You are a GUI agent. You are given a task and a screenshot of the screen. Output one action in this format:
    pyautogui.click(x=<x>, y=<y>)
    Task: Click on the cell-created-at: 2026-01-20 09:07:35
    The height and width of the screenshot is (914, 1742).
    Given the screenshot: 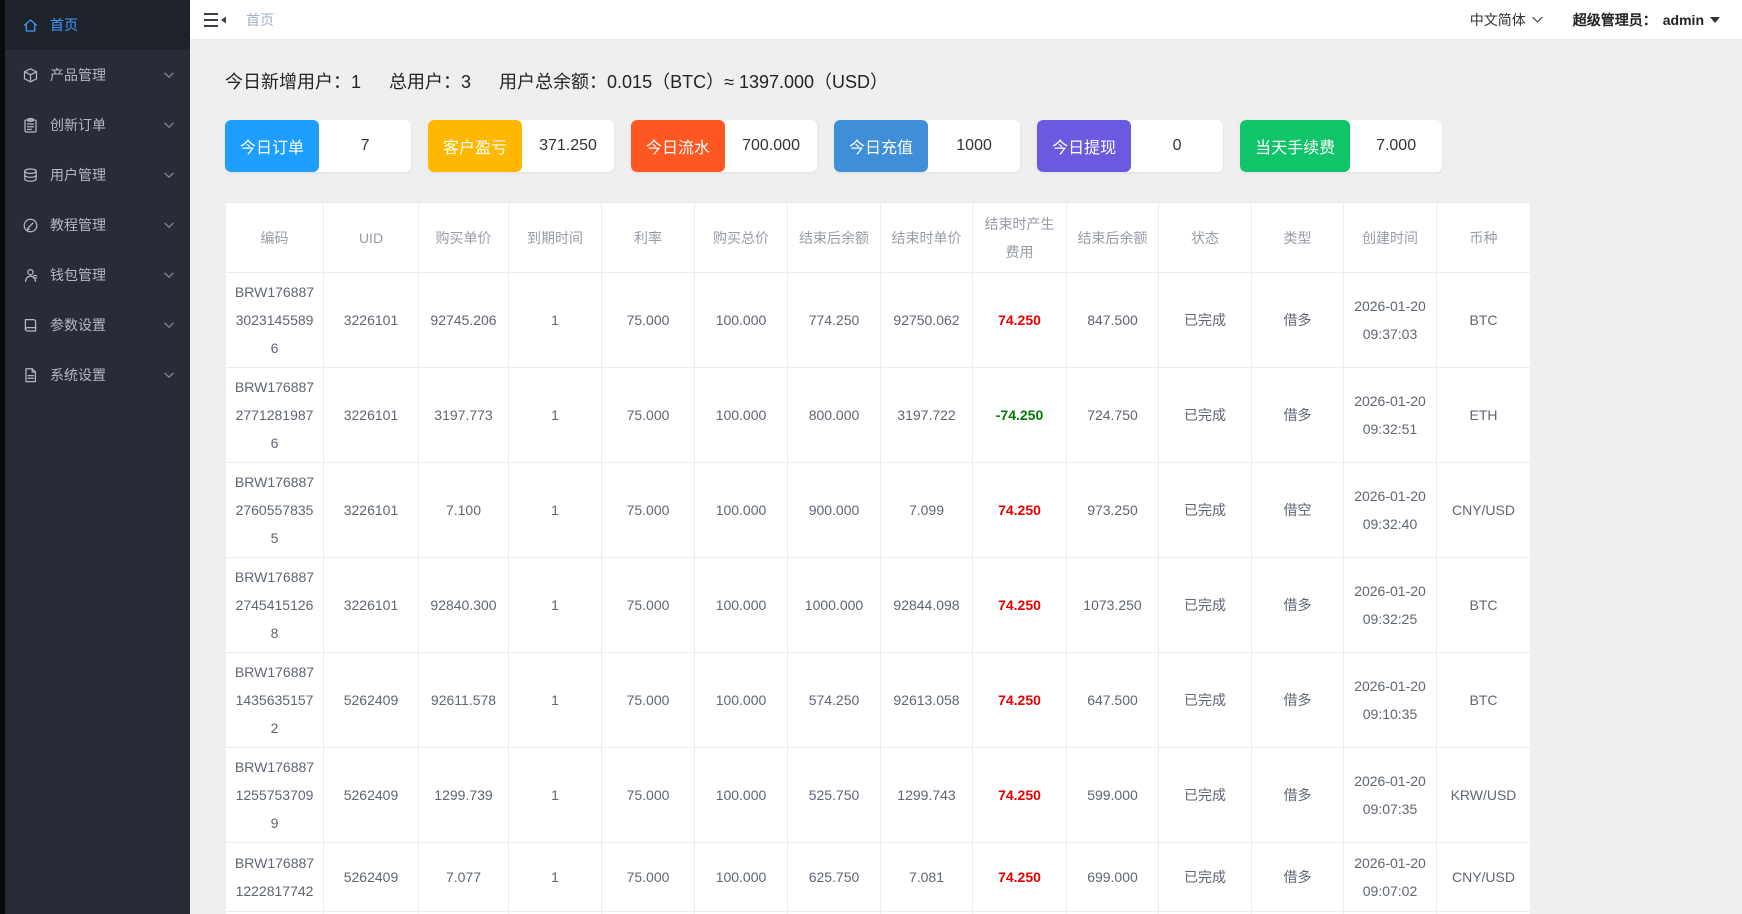 What is the action you would take?
    pyautogui.click(x=1390, y=795)
    